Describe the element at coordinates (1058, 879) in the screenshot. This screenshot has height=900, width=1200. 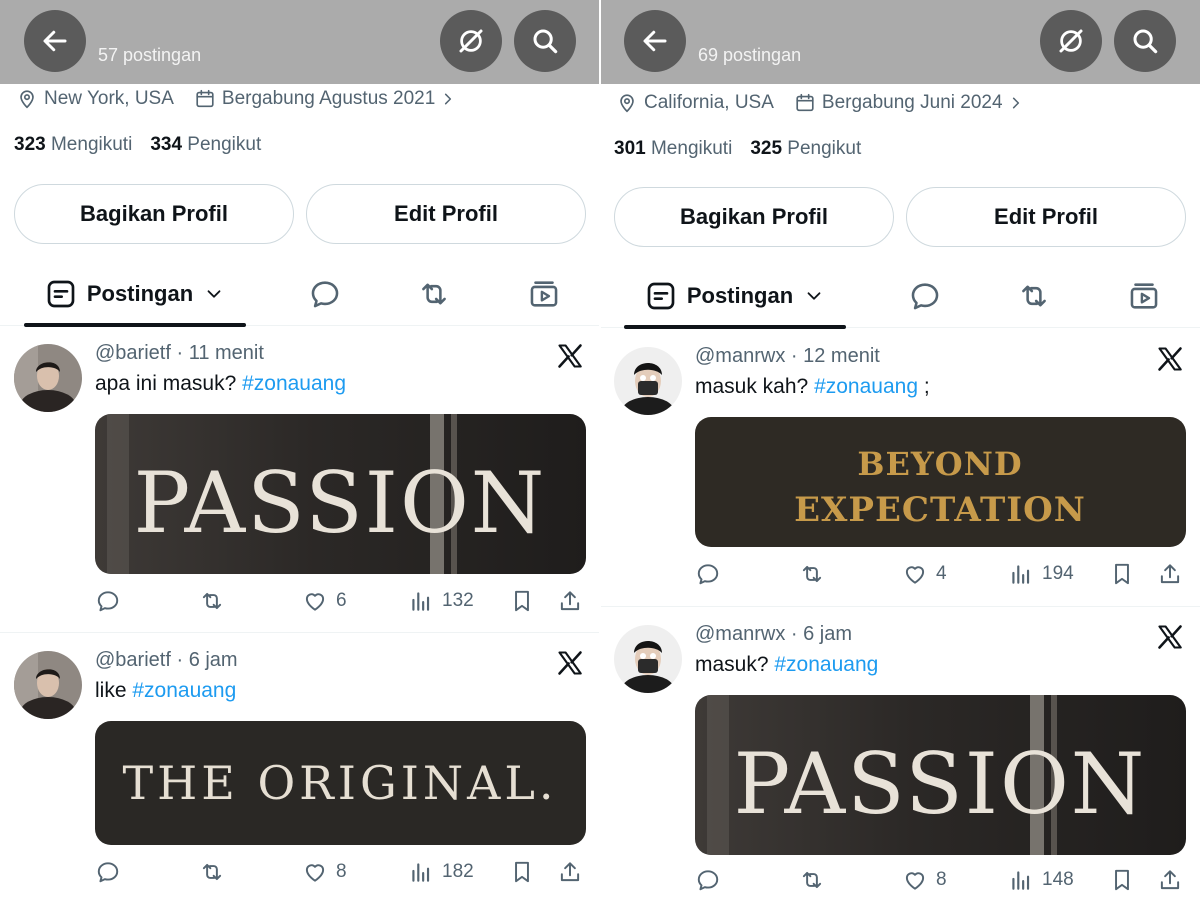
I see `view-count: 148` at that location.